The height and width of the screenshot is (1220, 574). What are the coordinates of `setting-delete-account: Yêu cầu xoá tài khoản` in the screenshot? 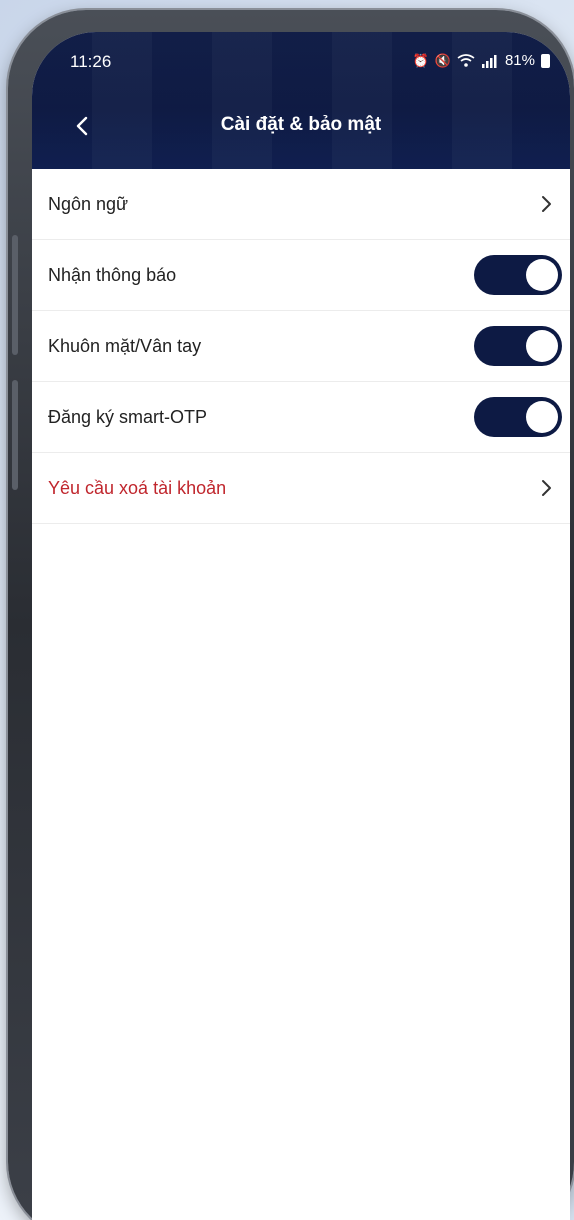 It's located at (301, 488).